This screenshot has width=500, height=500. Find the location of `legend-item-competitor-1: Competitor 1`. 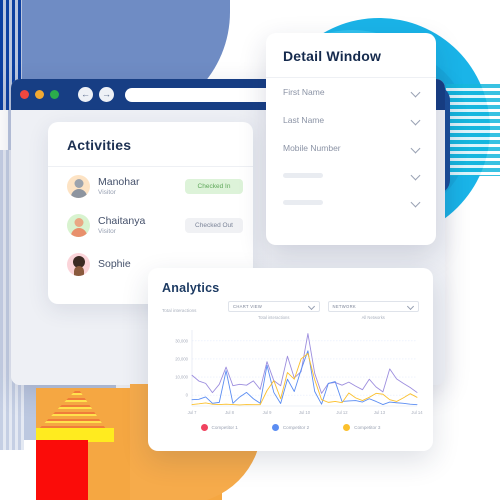

legend-item-competitor-1: Competitor 1 is located at coordinates (219, 427).